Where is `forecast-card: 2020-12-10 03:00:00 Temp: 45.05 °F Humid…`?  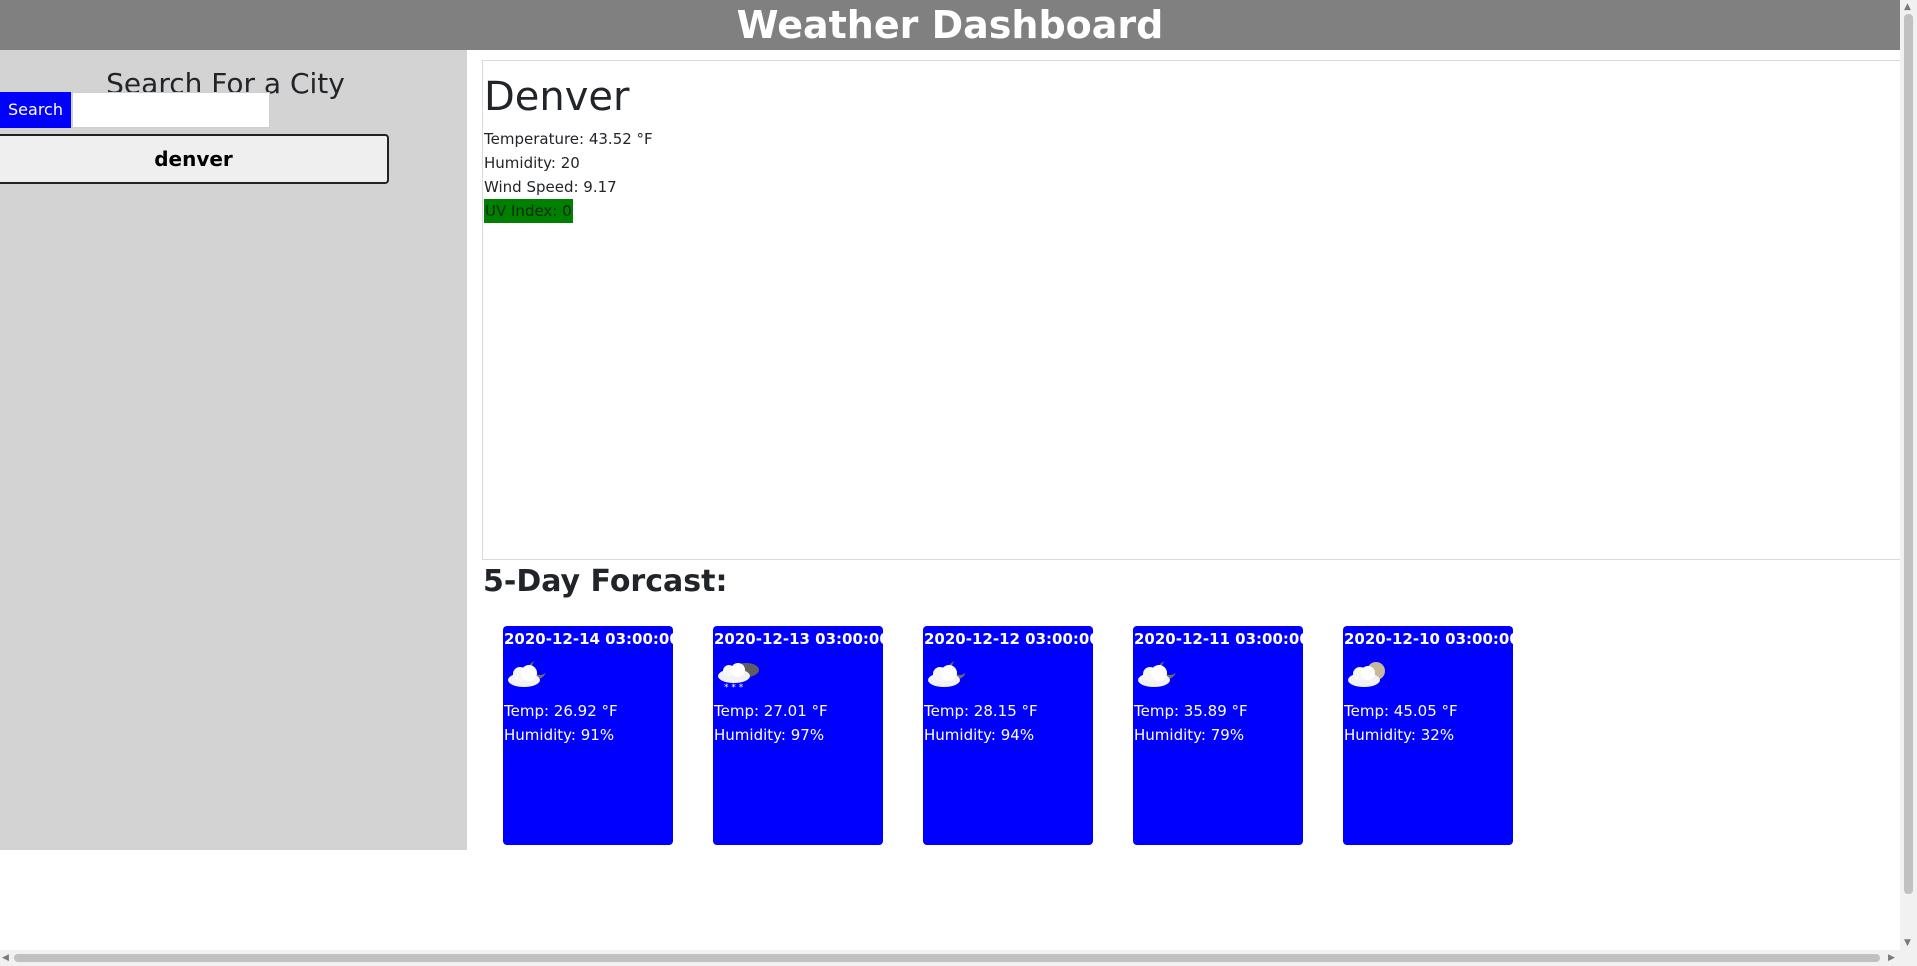 forecast-card: 2020-12-10 03:00:00 Temp: 45.05 °F Humid… is located at coordinates (1431, 735).